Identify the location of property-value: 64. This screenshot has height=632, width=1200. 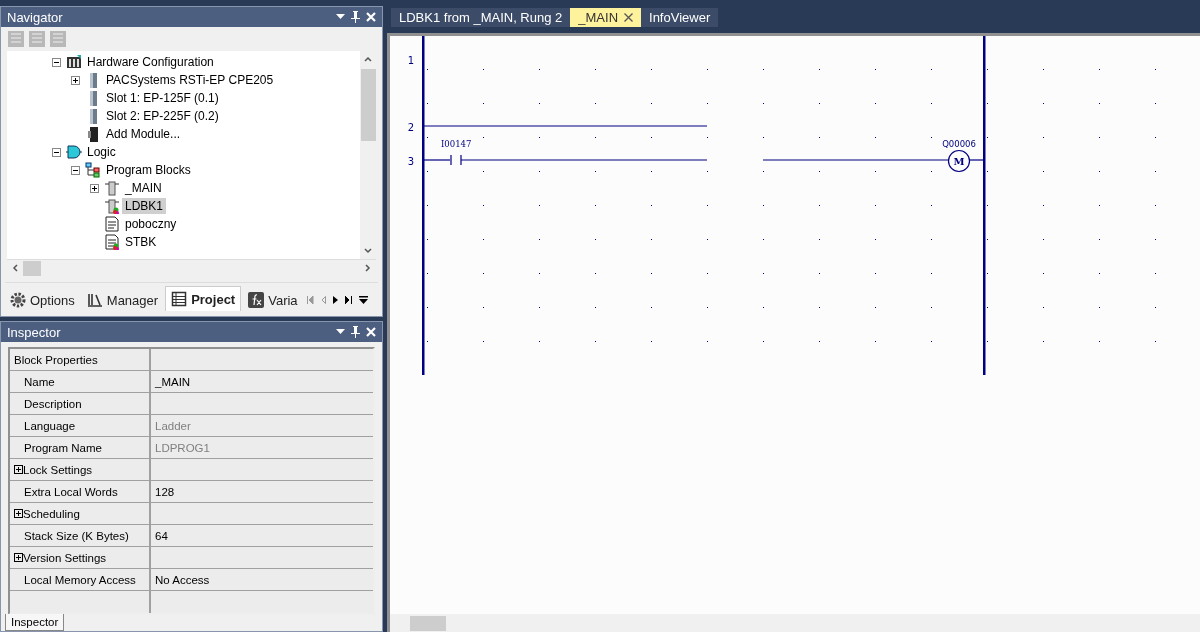
(262, 535).